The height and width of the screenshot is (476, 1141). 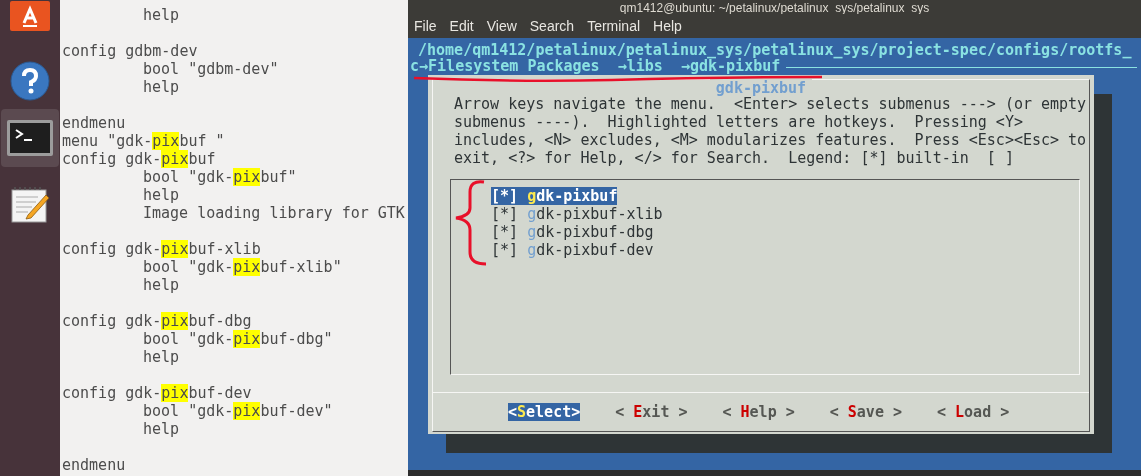 What do you see at coordinates (162, 249) in the screenshot?
I see `code-line: config gdk-pixbuf-xlib` at bounding box center [162, 249].